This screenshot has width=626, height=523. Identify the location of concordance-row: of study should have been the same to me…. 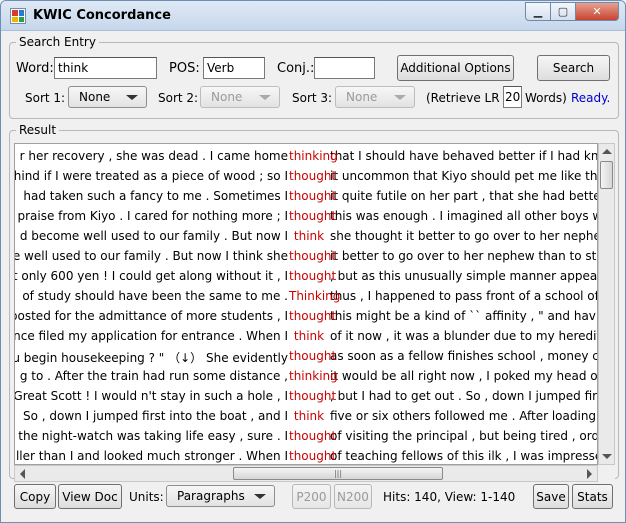
(306, 296).